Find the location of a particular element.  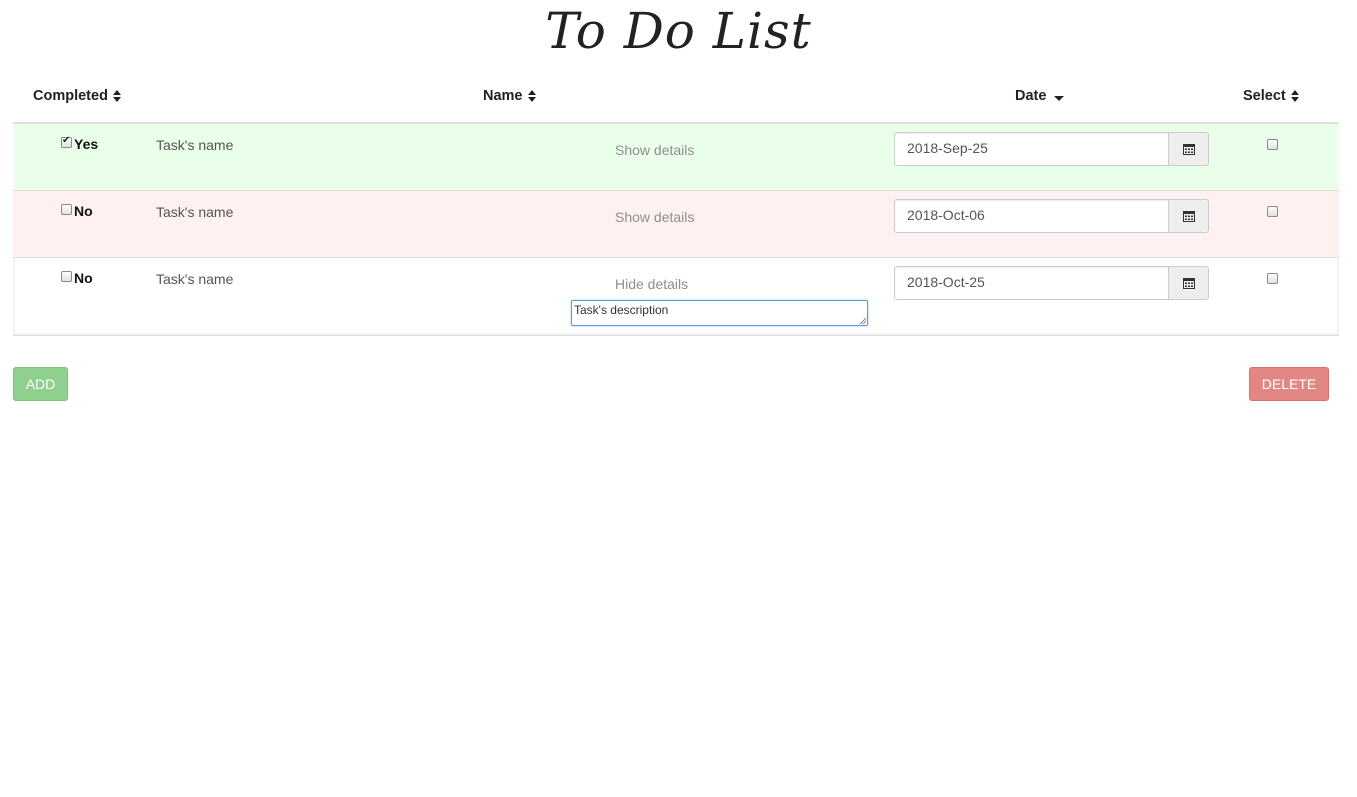

column-header-date-label: Date is located at coordinates (1031, 96).